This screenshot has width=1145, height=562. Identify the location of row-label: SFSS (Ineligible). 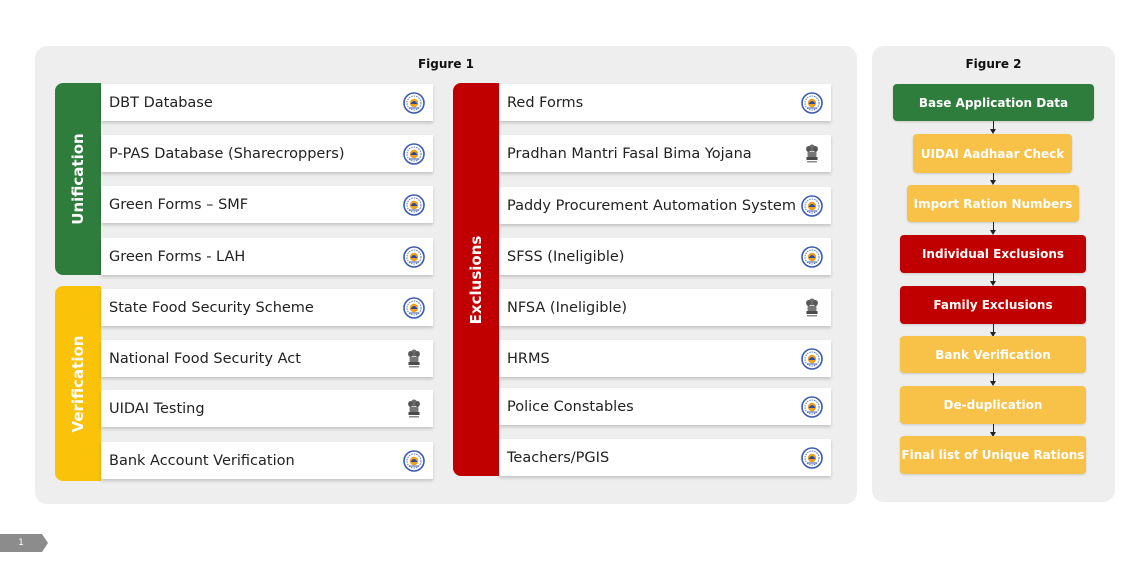
(566, 256).